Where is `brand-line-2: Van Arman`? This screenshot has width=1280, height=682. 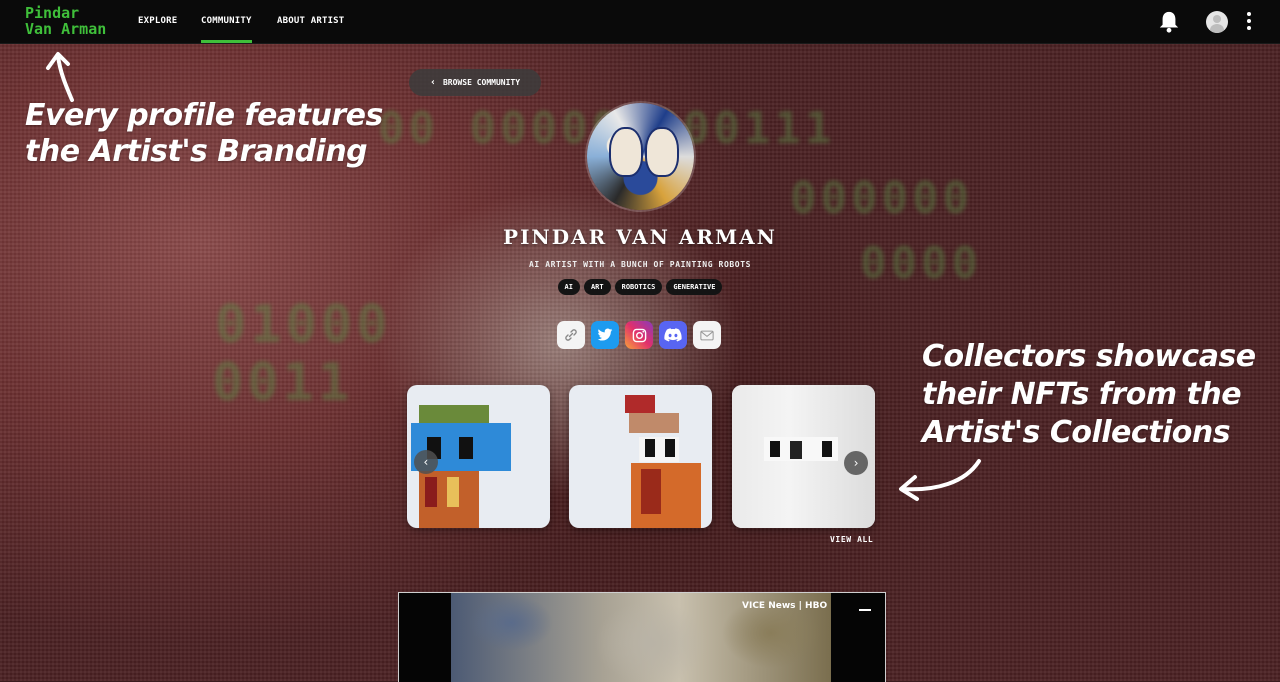 brand-line-2: Van Arman is located at coordinates (66, 29).